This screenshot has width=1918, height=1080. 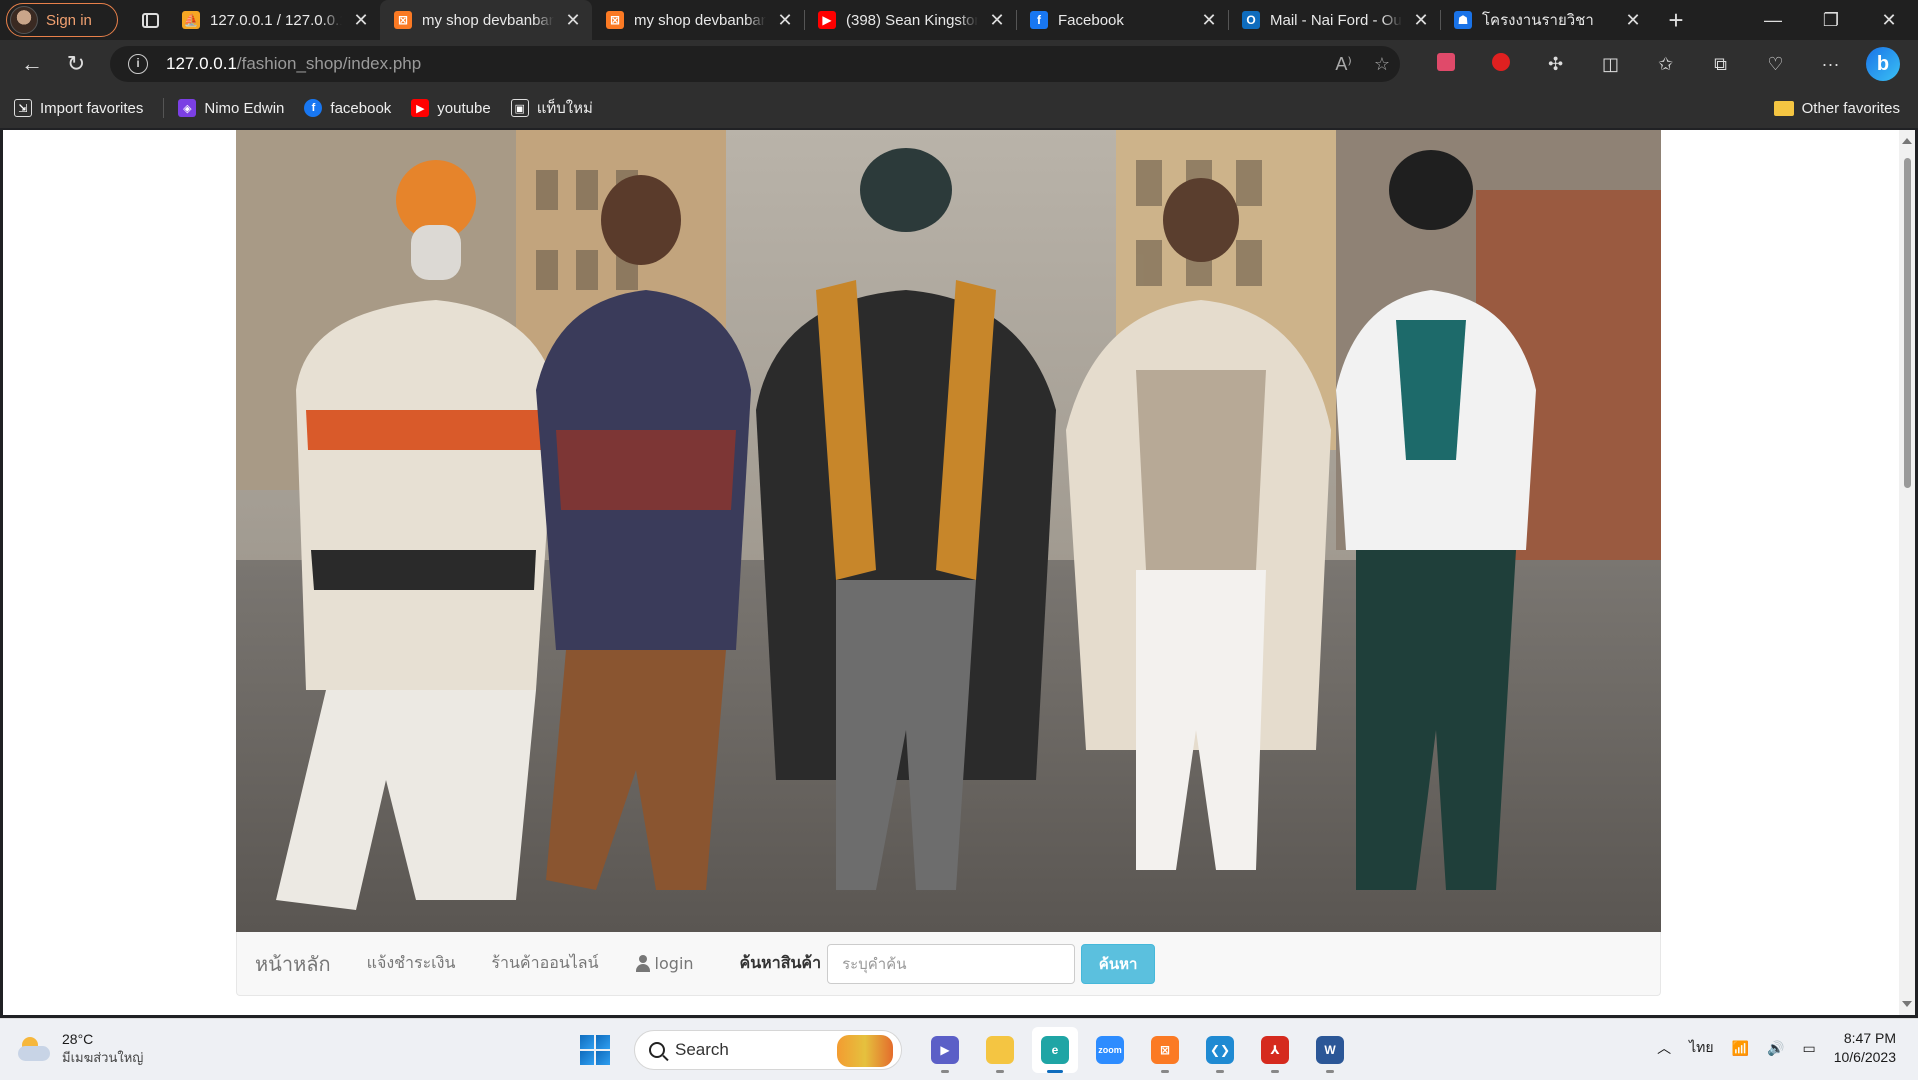 What do you see at coordinates (1555, 64) in the screenshot?
I see `extensions-puzzle-icon: ✣` at bounding box center [1555, 64].